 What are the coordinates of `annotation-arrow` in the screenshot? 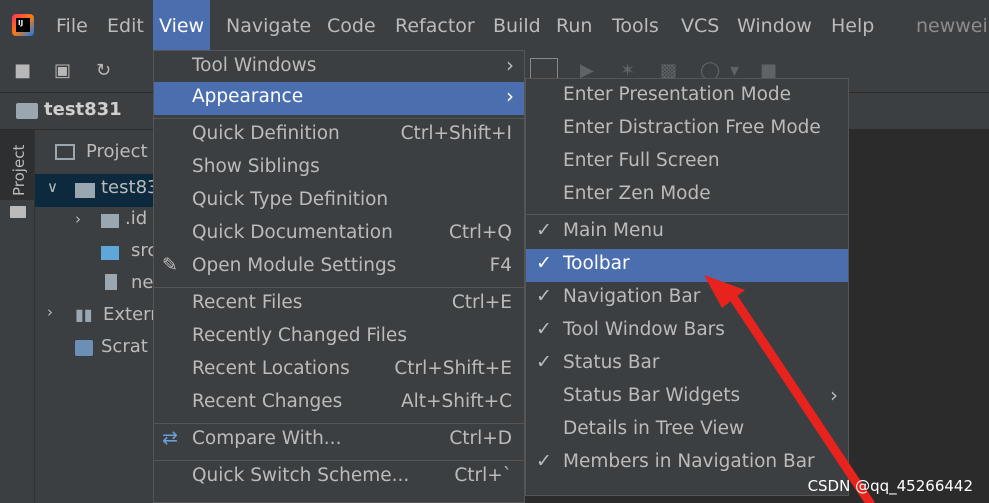 It's located at (789, 389).